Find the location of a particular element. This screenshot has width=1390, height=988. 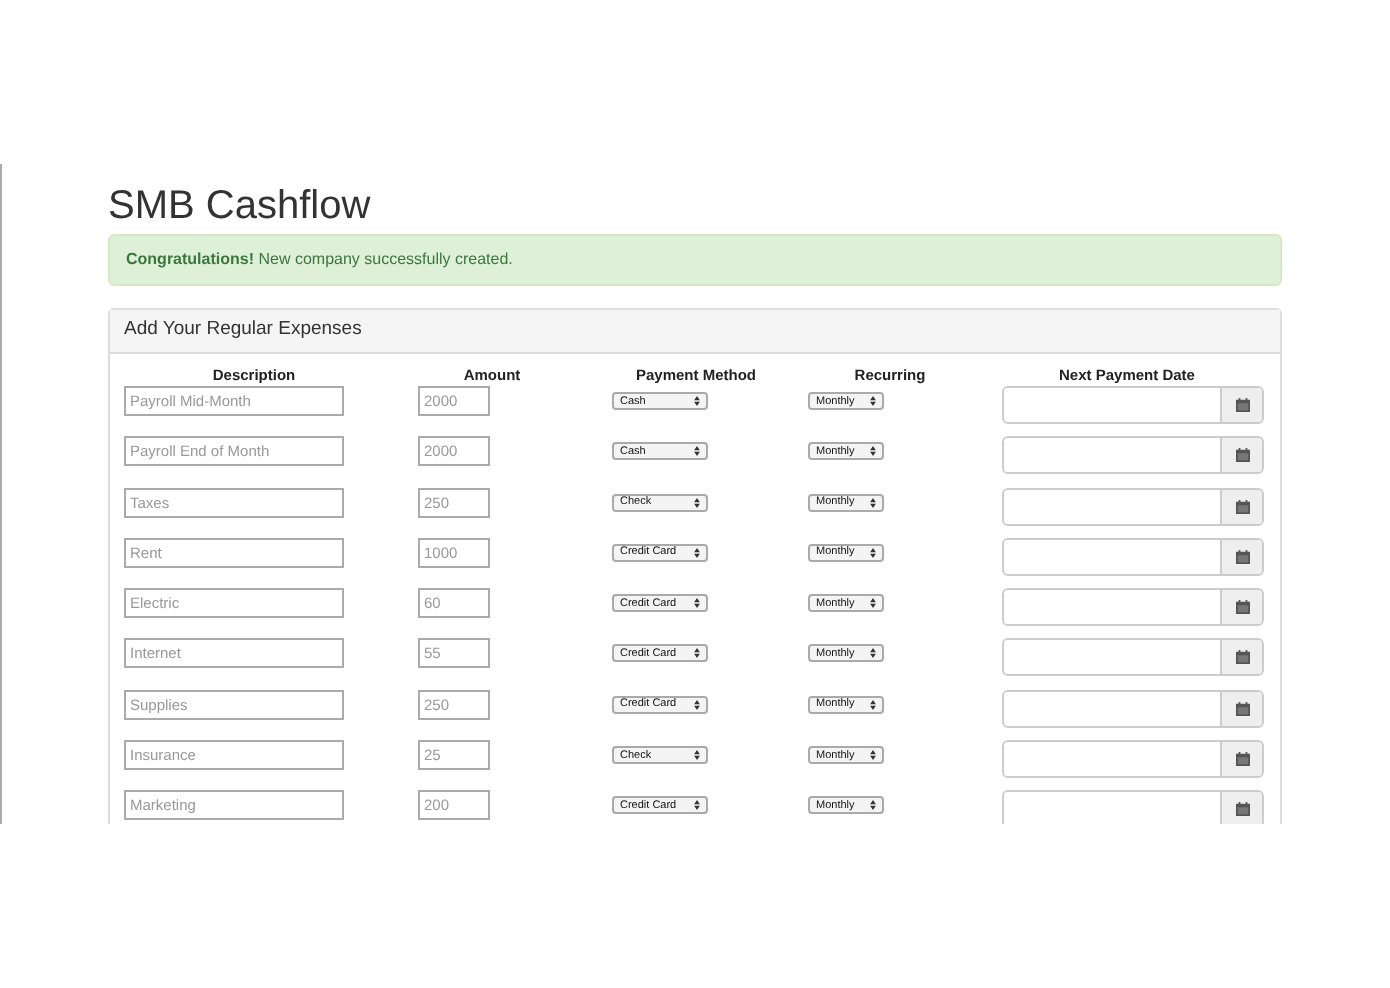

success-alert: Congratulations! New company successfully created. is located at coordinates (695, 260).